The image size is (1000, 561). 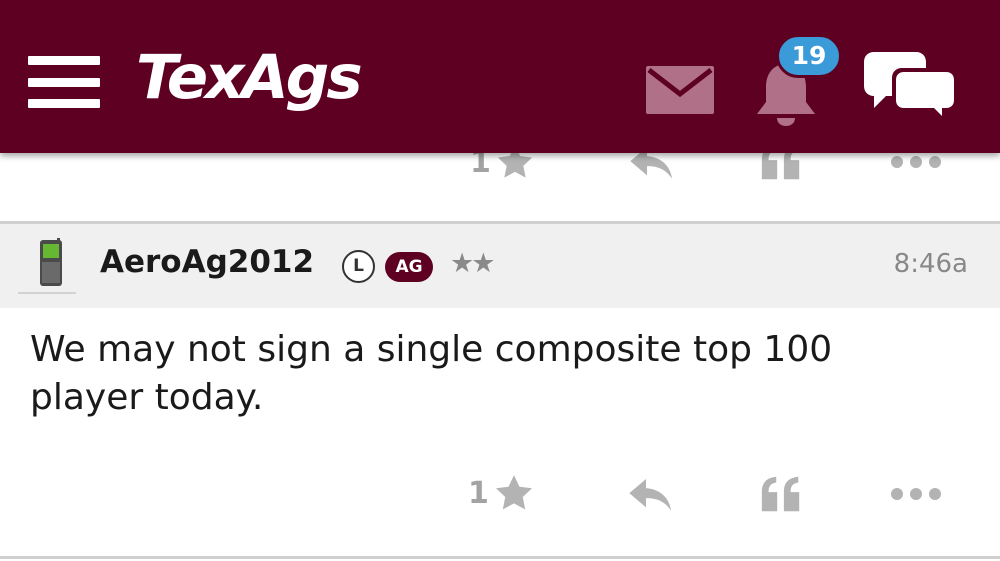 What do you see at coordinates (809, 56) in the screenshot?
I see `notification-count-badge: 19` at bounding box center [809, 56].